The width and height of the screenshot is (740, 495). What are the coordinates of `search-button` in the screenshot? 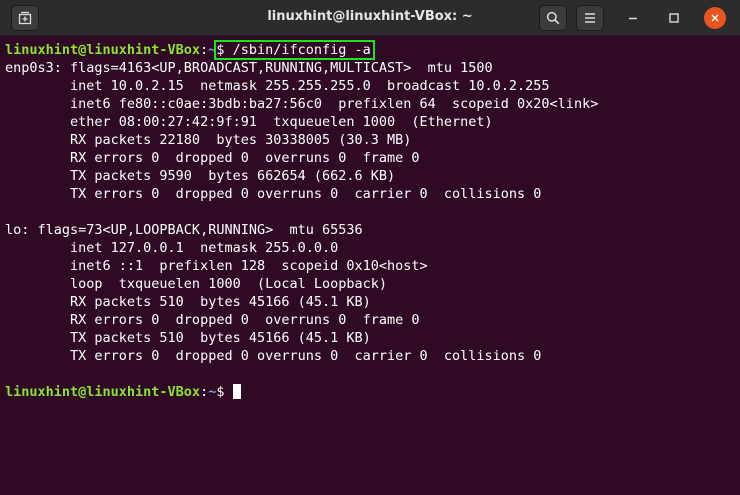 It's located at (553, 18).